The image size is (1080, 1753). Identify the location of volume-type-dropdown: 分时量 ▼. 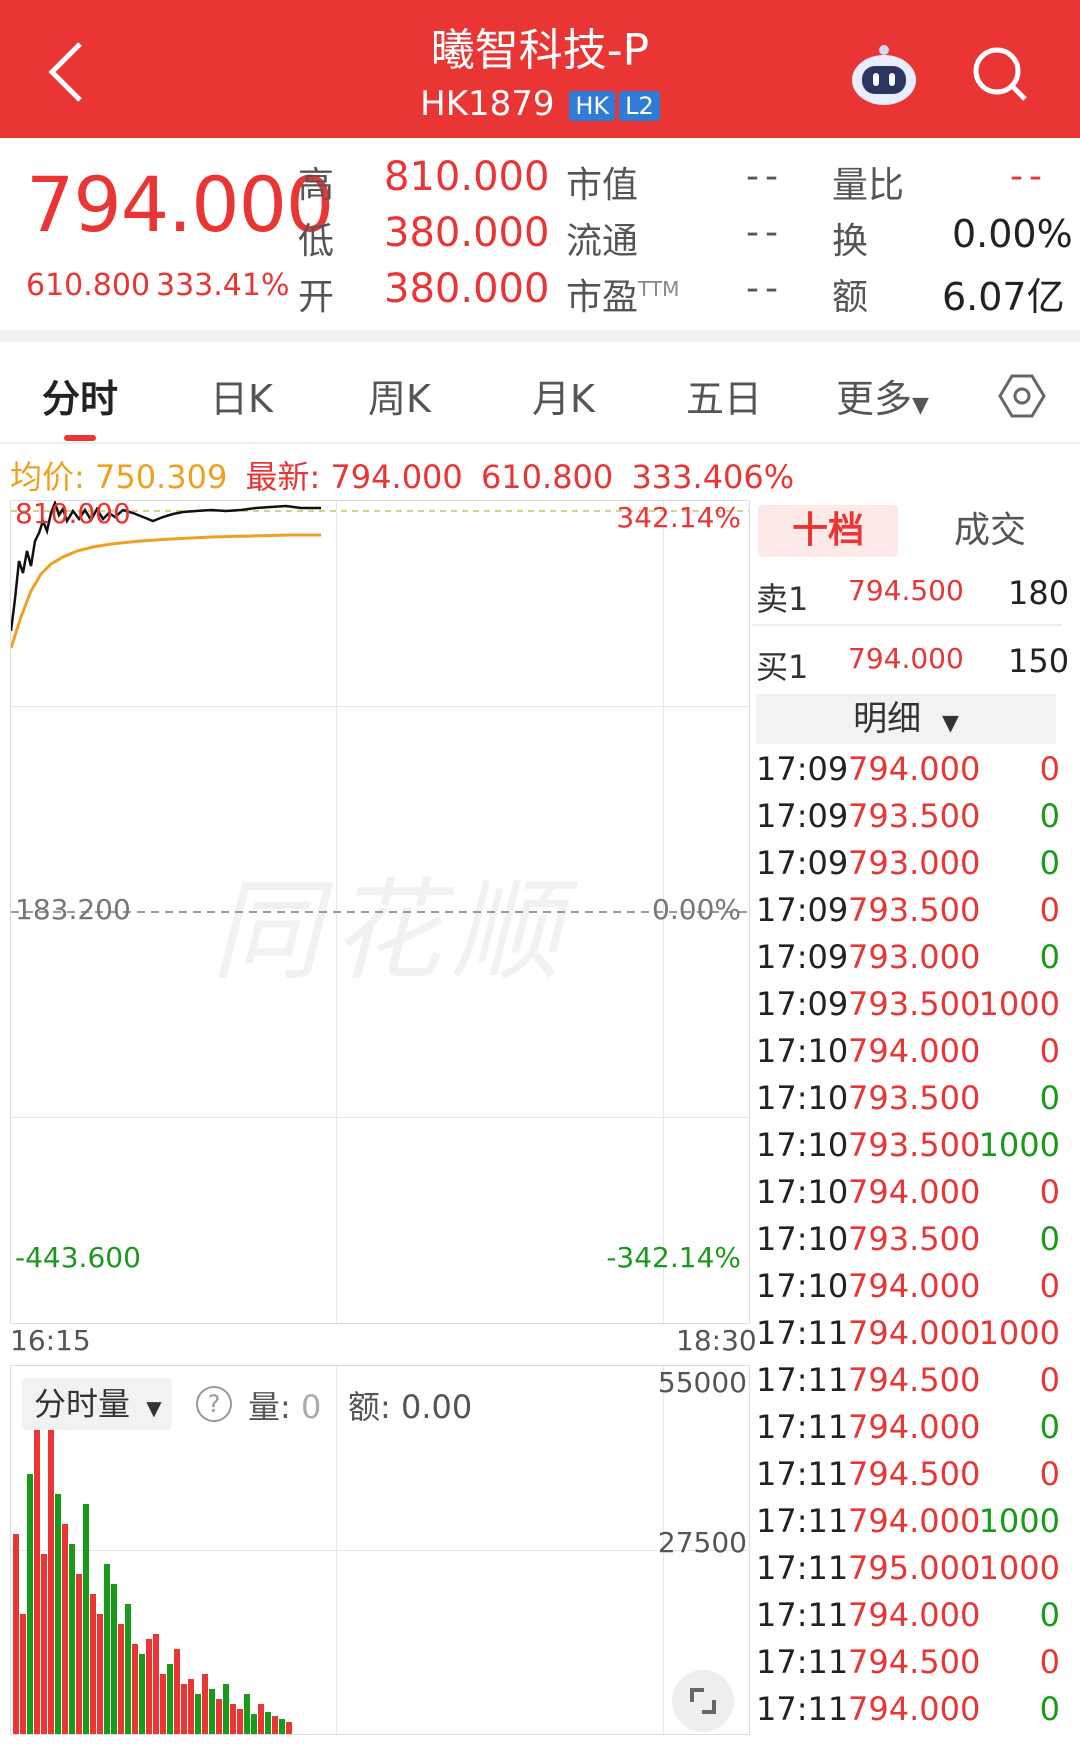
(97, 1404).